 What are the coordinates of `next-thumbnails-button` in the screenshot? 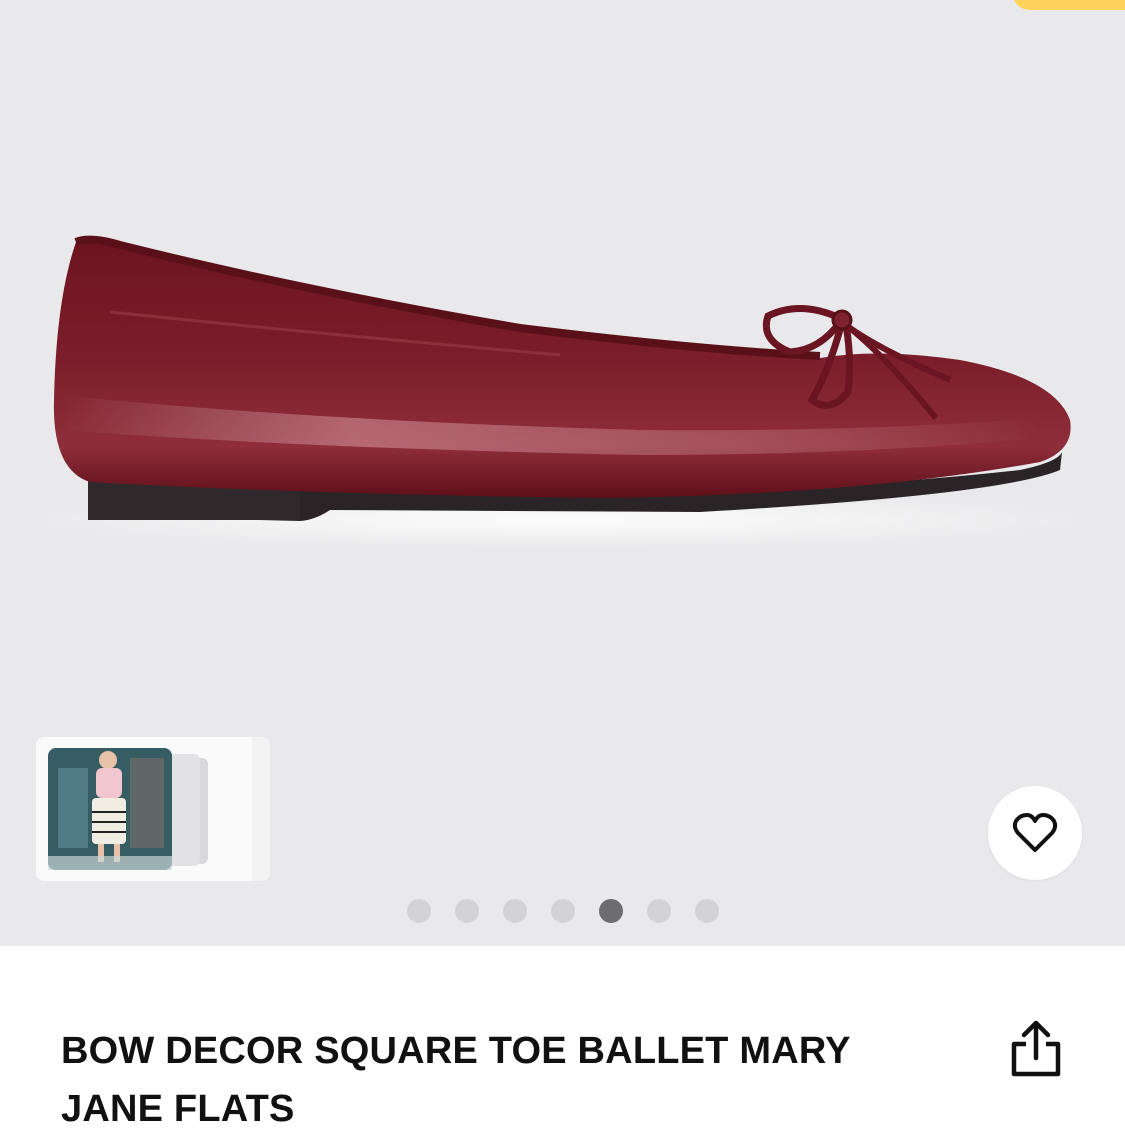 It's located at (261, 809).